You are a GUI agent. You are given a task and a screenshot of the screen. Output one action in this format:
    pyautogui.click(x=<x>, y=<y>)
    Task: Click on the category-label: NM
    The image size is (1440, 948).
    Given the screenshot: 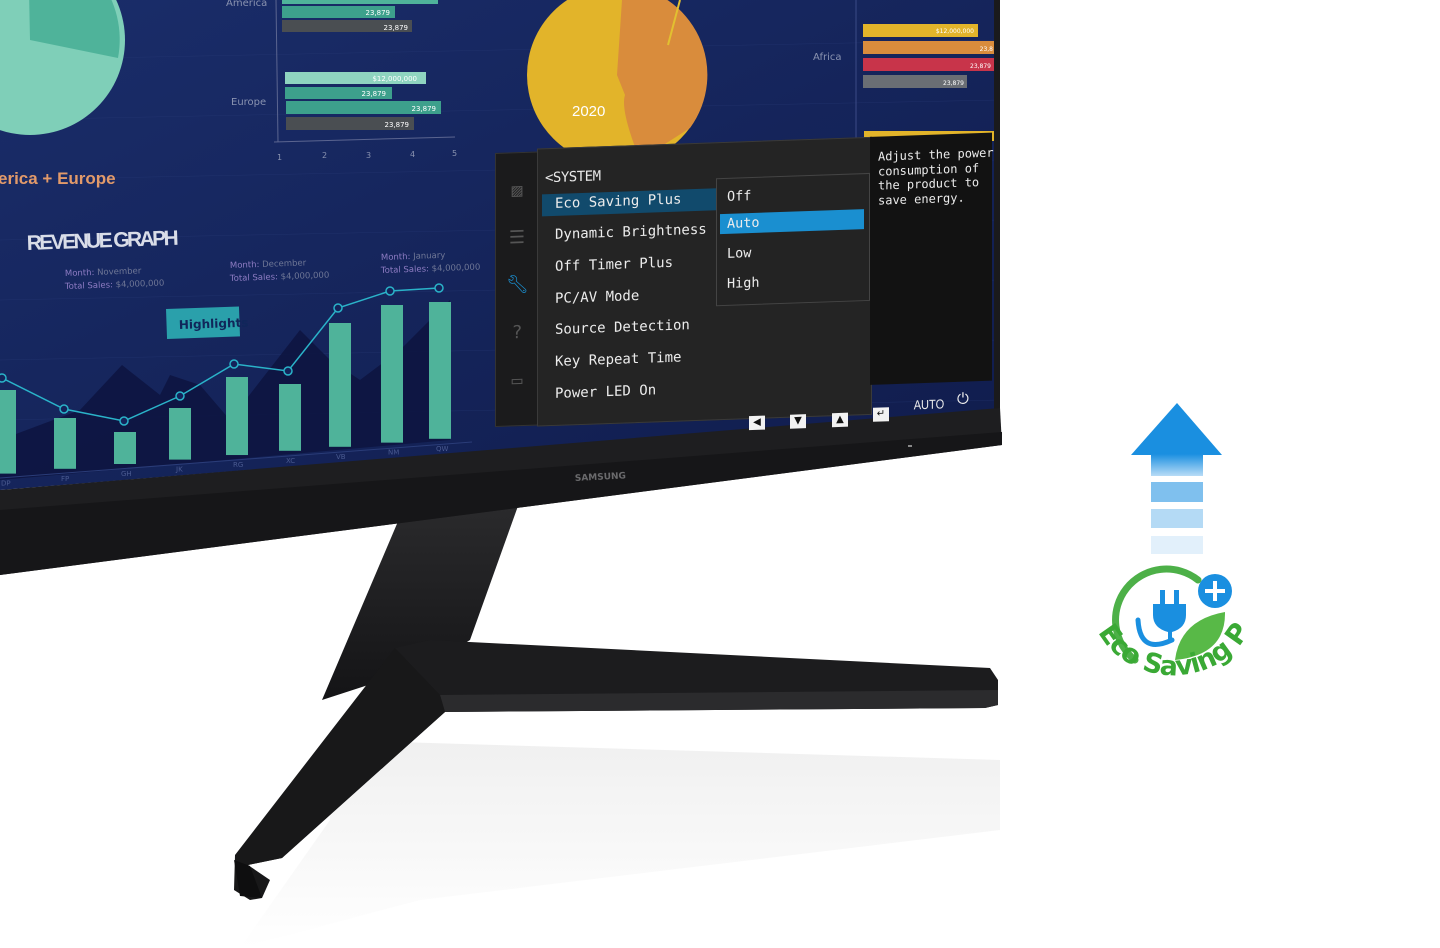 What is the action you would take?
    pyautogui.click(x=393, y=453)
    